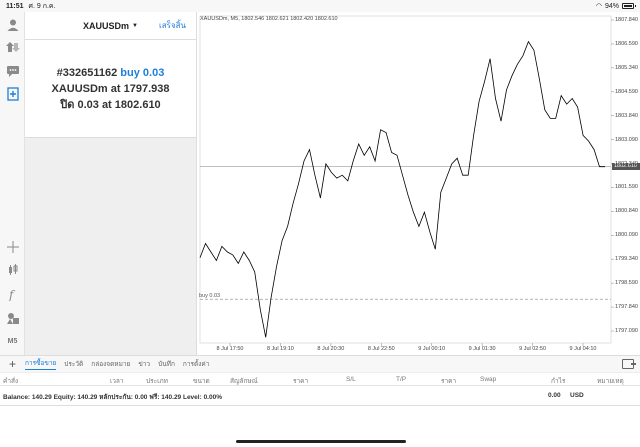  Describe the element at coordinates (448, 381) in the screenshot. I see `col-current-price: ราคา` at that location.